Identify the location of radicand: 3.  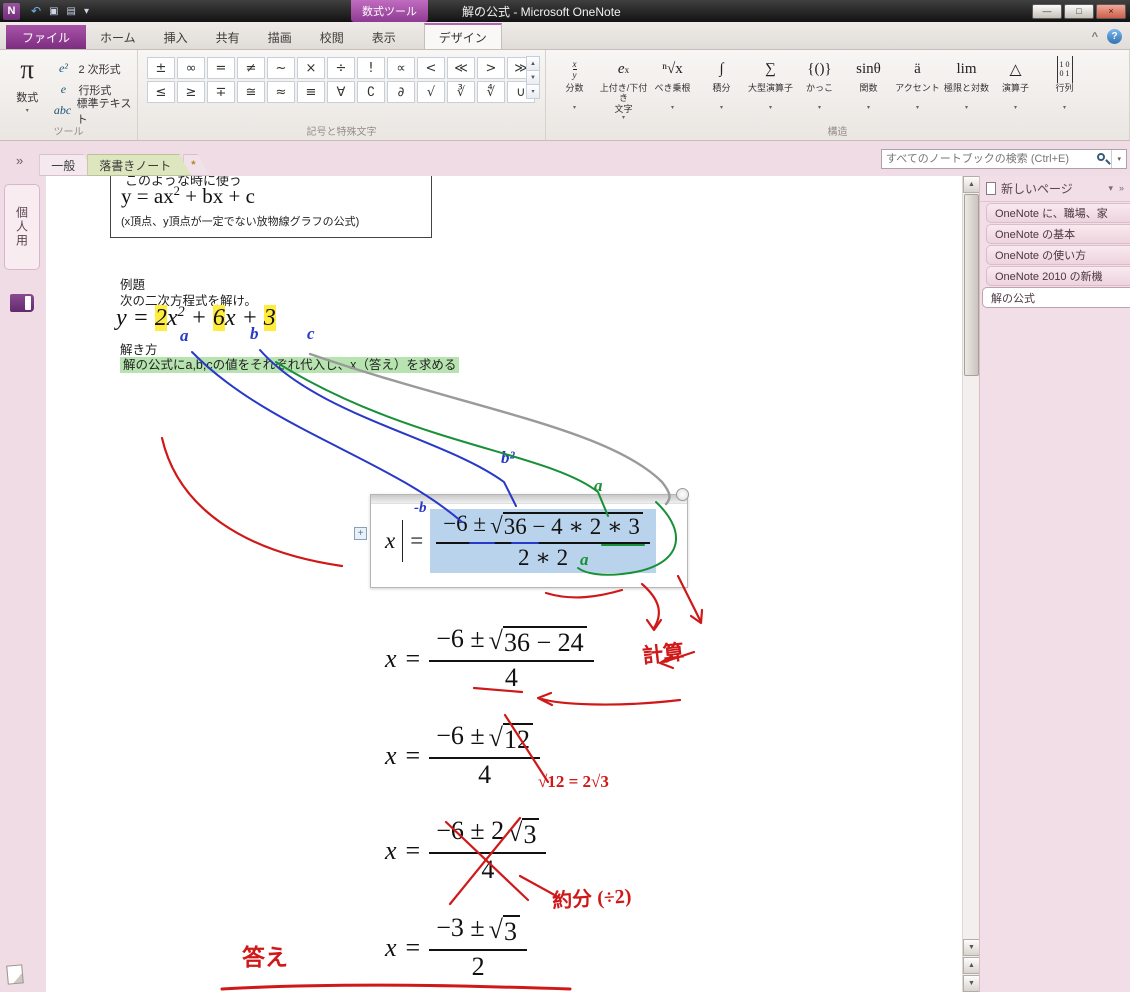
(511, 931).